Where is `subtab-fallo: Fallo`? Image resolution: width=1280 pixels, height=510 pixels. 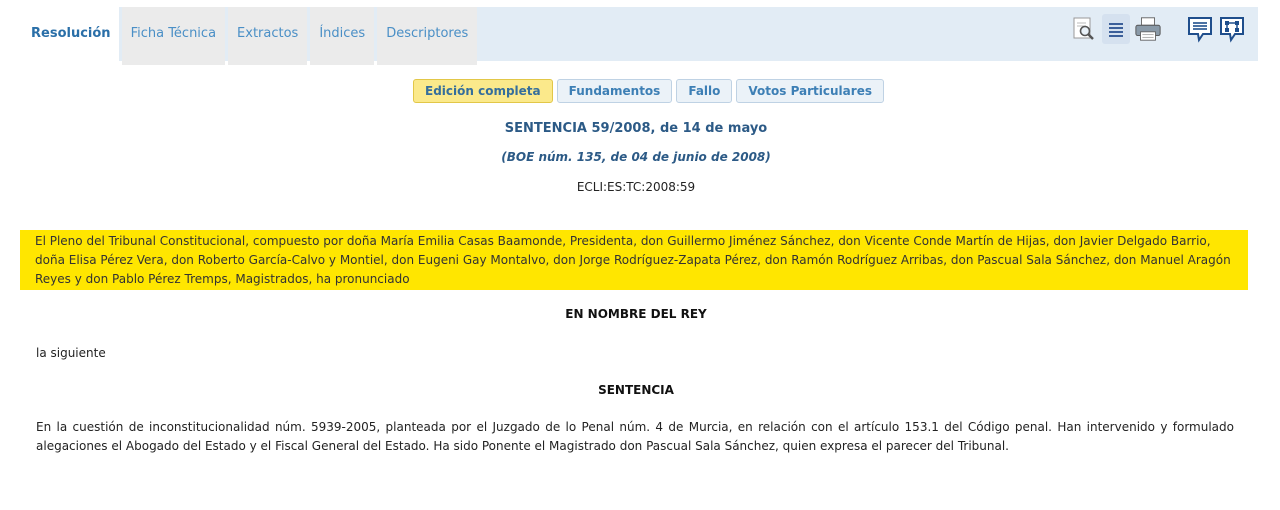 subtab-fallo: Fallo is located at coordinates (704, 91).